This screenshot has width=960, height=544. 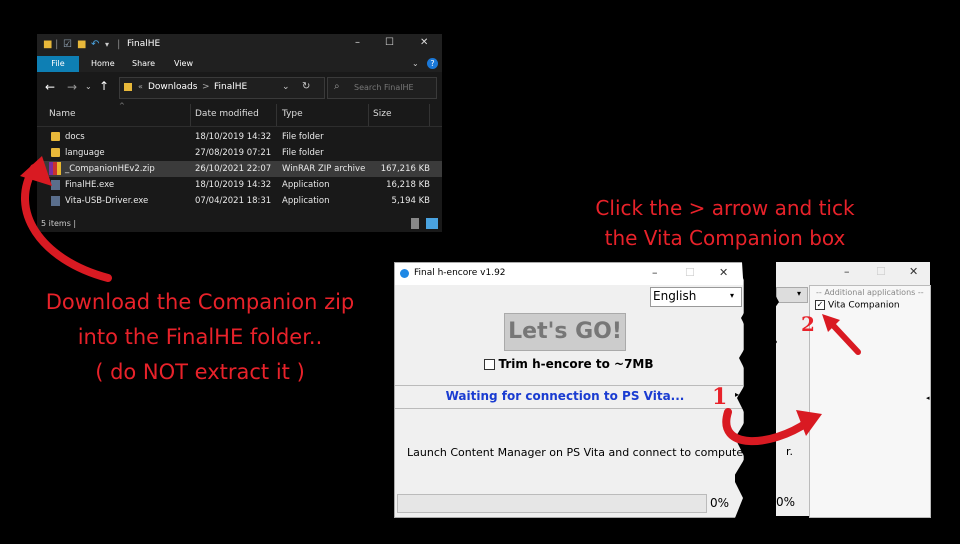 What do you see at coordinates (844, 337) in the screenshot?
I see `pointer-arrow-shaft` at bounding box center [844, 337].